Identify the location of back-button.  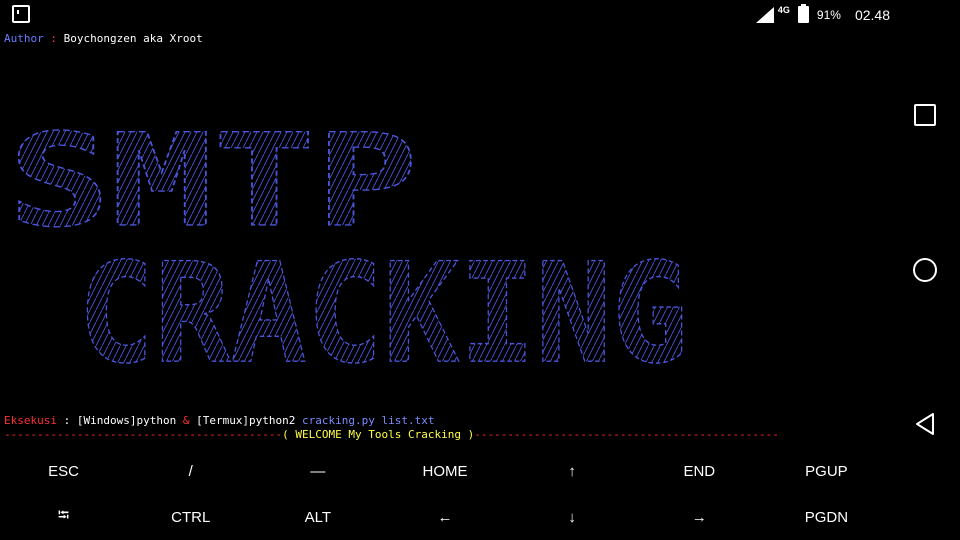
(925, 424).